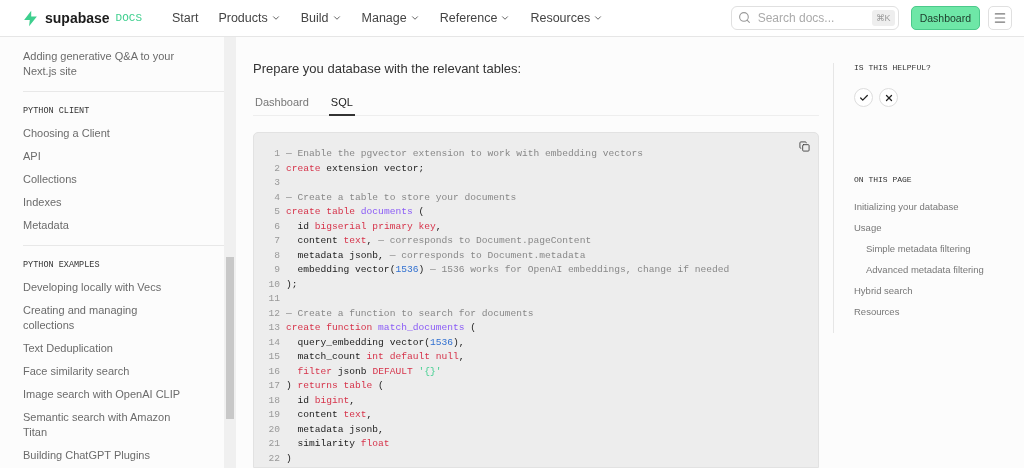 The height and width of the screenshot is (468, 1024). Describe the element at coordinates (567, 18) in the screenshot. I see `nav-link: Resources` at that location.